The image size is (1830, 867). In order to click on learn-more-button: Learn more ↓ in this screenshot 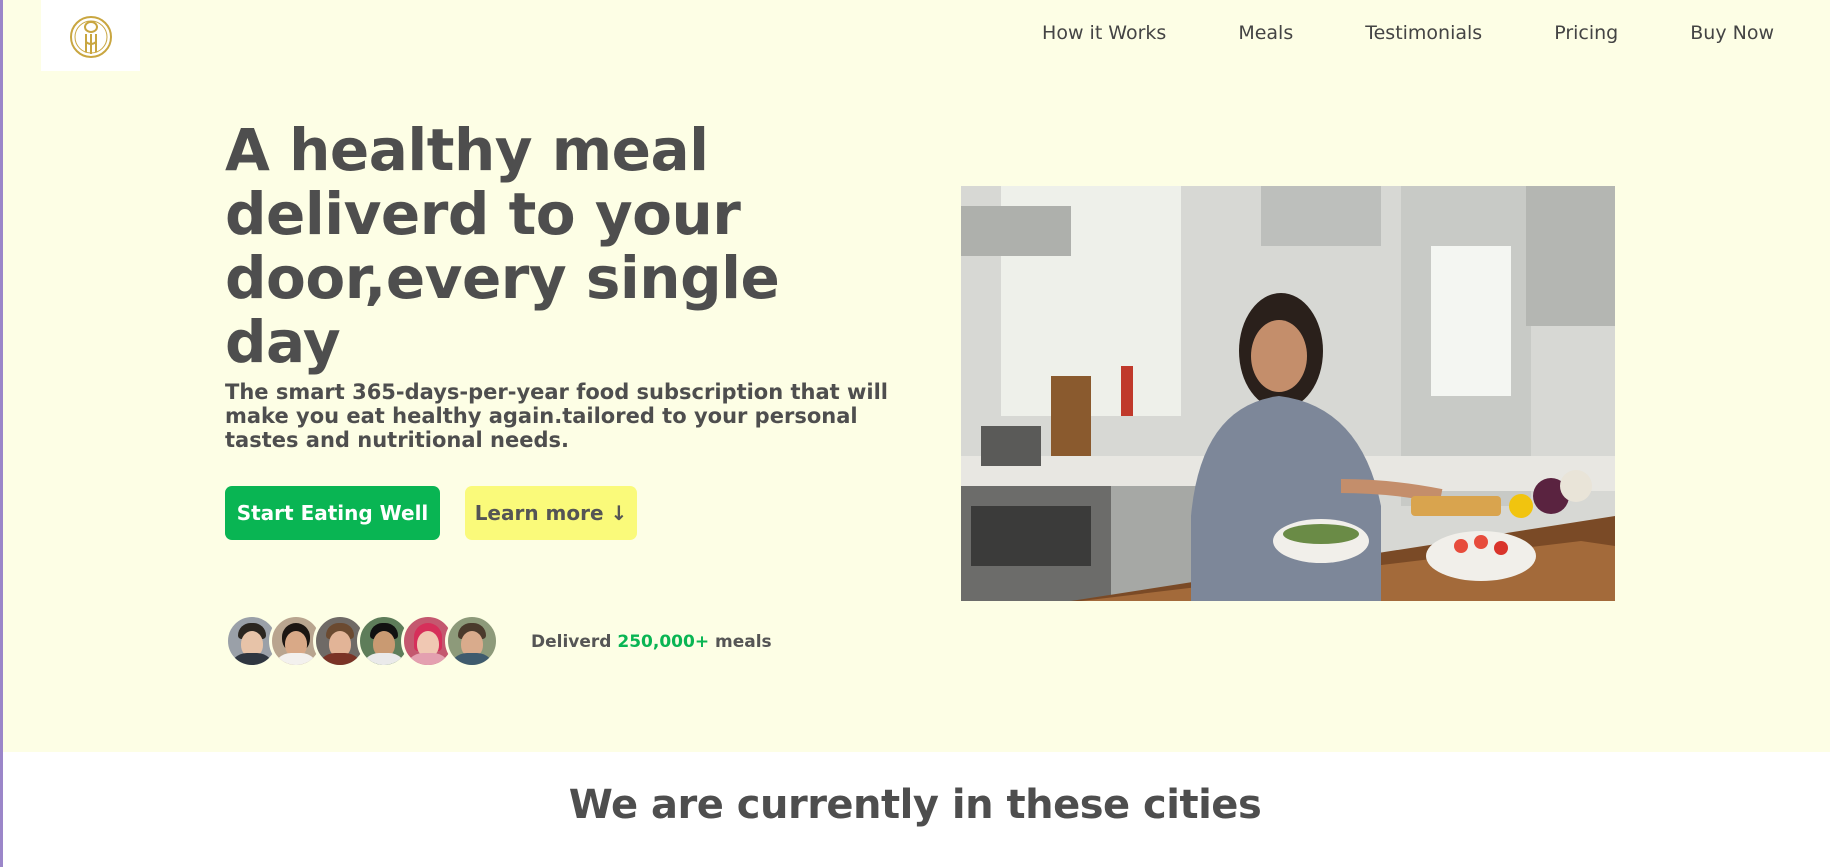, I will do `click(551, 513)`.